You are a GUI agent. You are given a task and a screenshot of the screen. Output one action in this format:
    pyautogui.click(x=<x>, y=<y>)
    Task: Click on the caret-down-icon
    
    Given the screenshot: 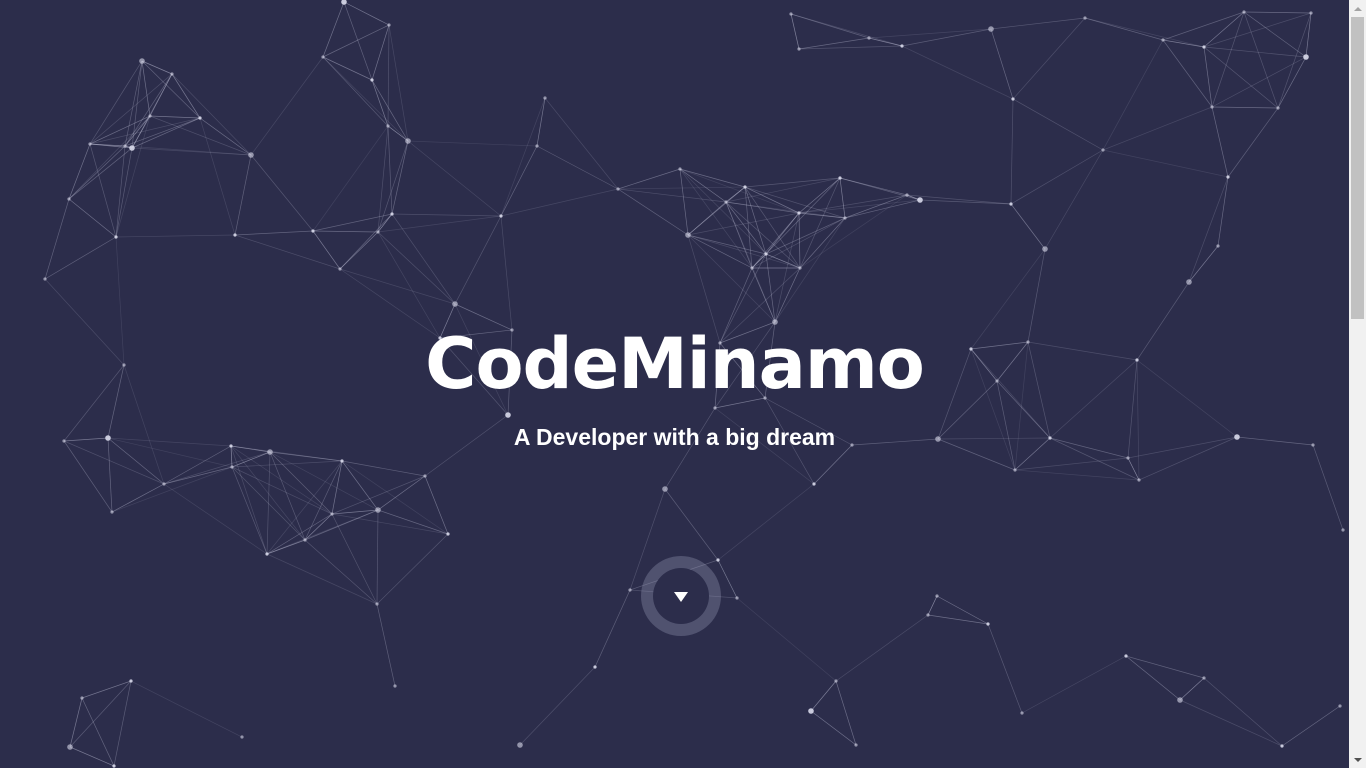 What is the action you would take?
    pyautogui.click(x=1357, y=759)
    